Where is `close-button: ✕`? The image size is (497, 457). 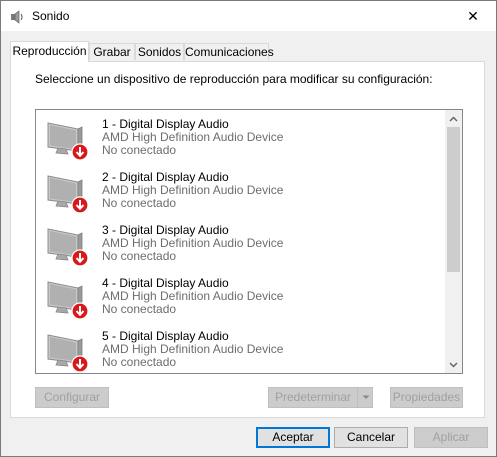
close-button: ✕ is located at coordinates (473, 16).